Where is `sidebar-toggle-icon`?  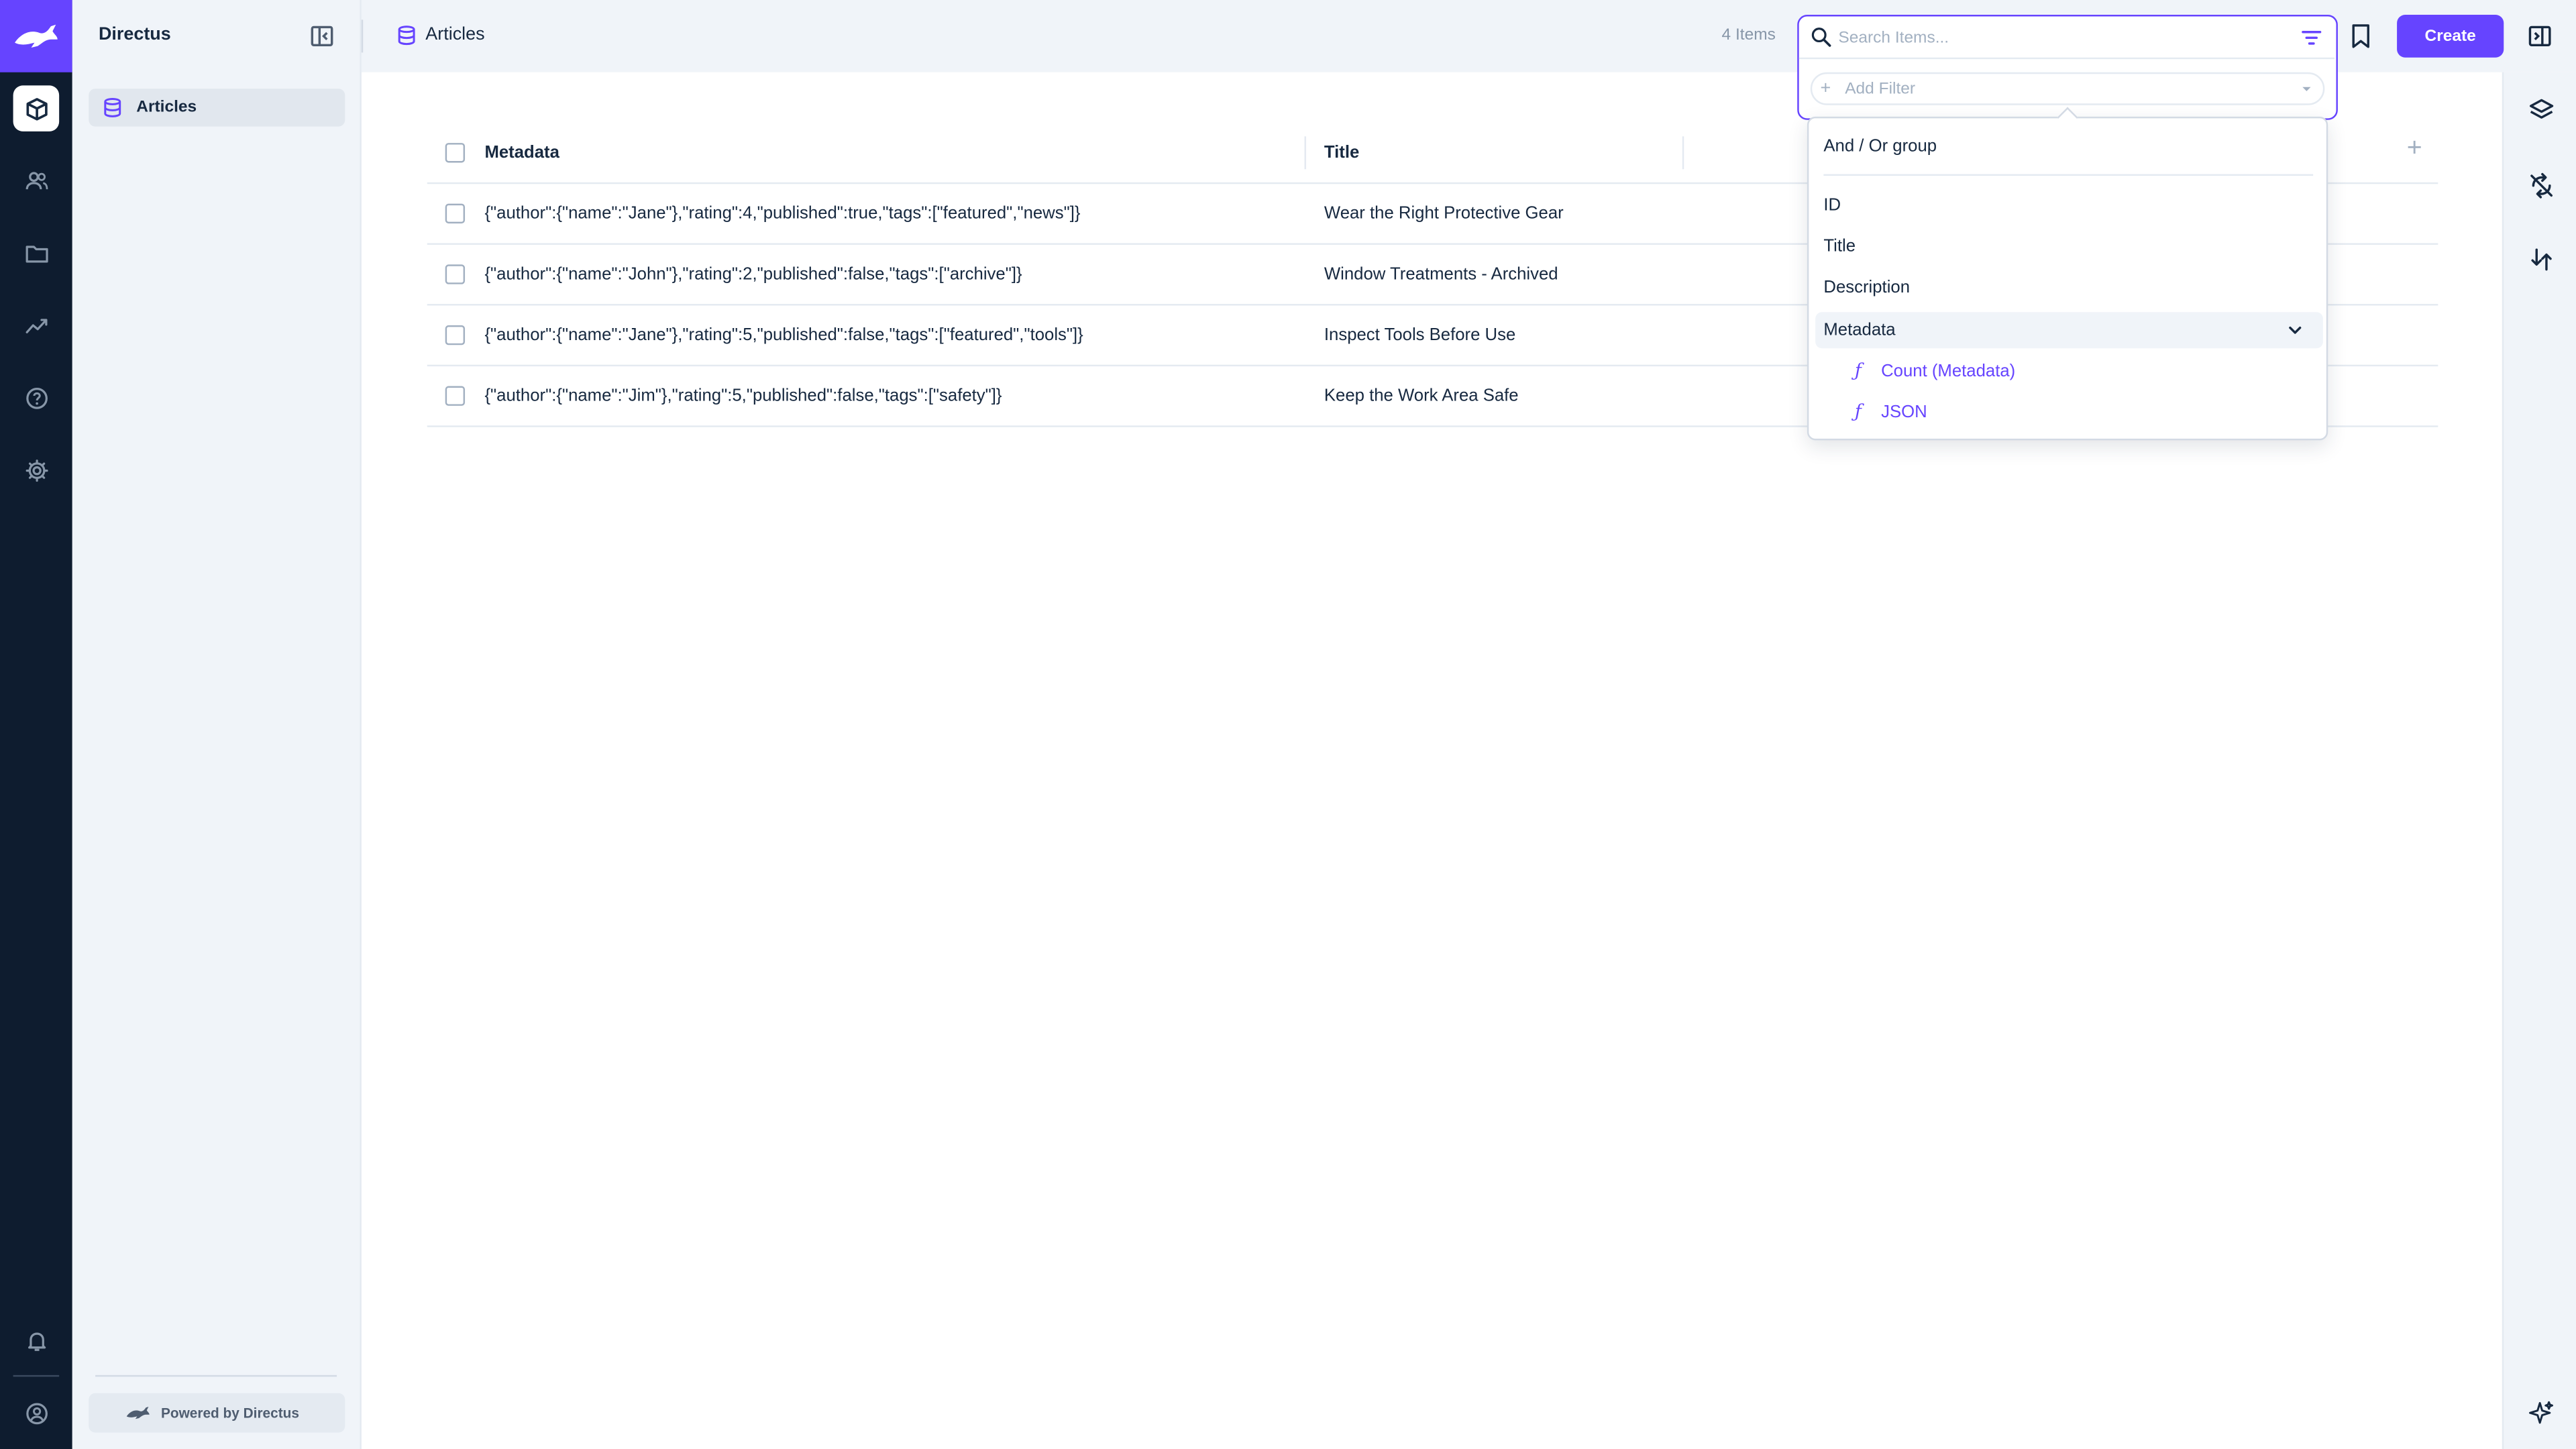
sidebar-toggle-icon is located at coordinates (2540, 36).